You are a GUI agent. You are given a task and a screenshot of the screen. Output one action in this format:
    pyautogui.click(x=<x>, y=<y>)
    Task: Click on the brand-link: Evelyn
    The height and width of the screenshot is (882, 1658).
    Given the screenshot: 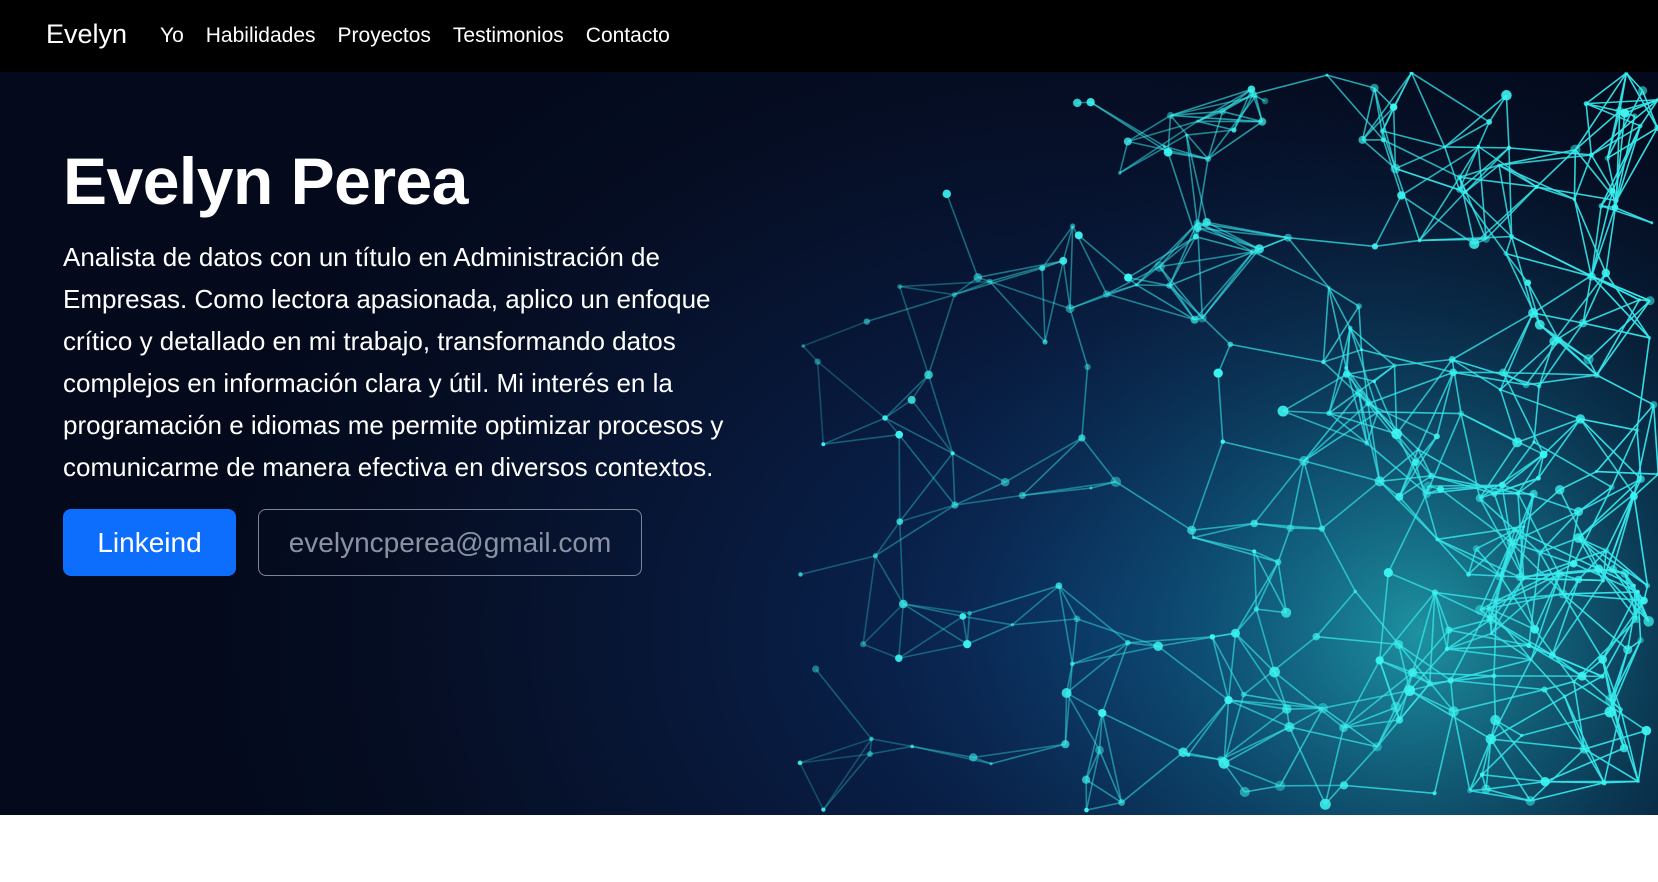 What is the action you would take?
    pyautogui.click(x=86, y=34)
    